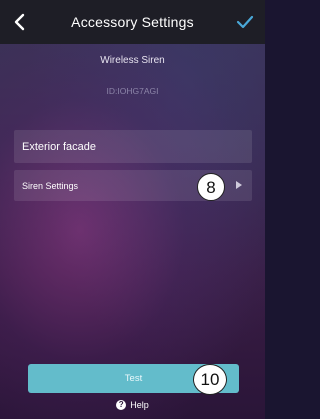 This screenshot has width=320, height=419. What do you see at coordinates (133, 378) in the screenshot?
I see `test-button-label: Test` at bounding box center [133, 378].